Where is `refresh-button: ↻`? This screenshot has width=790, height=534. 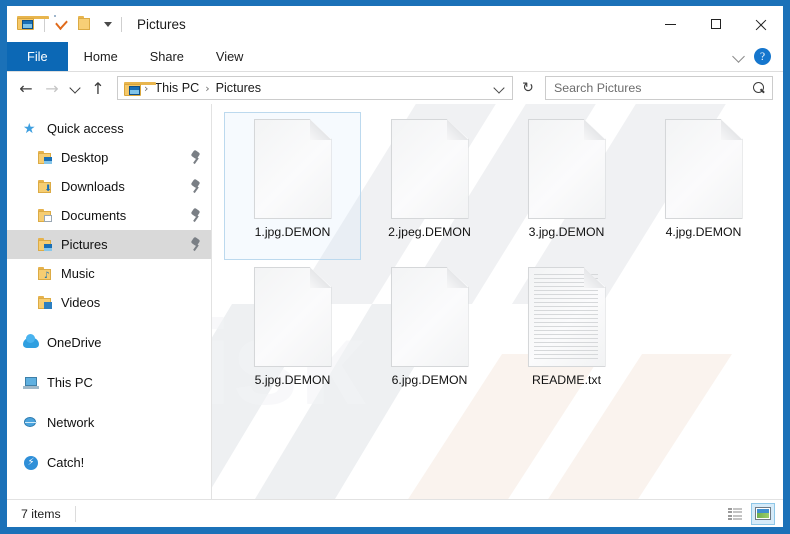 refresh-button: ↻ is located at coordinates (528, 88).